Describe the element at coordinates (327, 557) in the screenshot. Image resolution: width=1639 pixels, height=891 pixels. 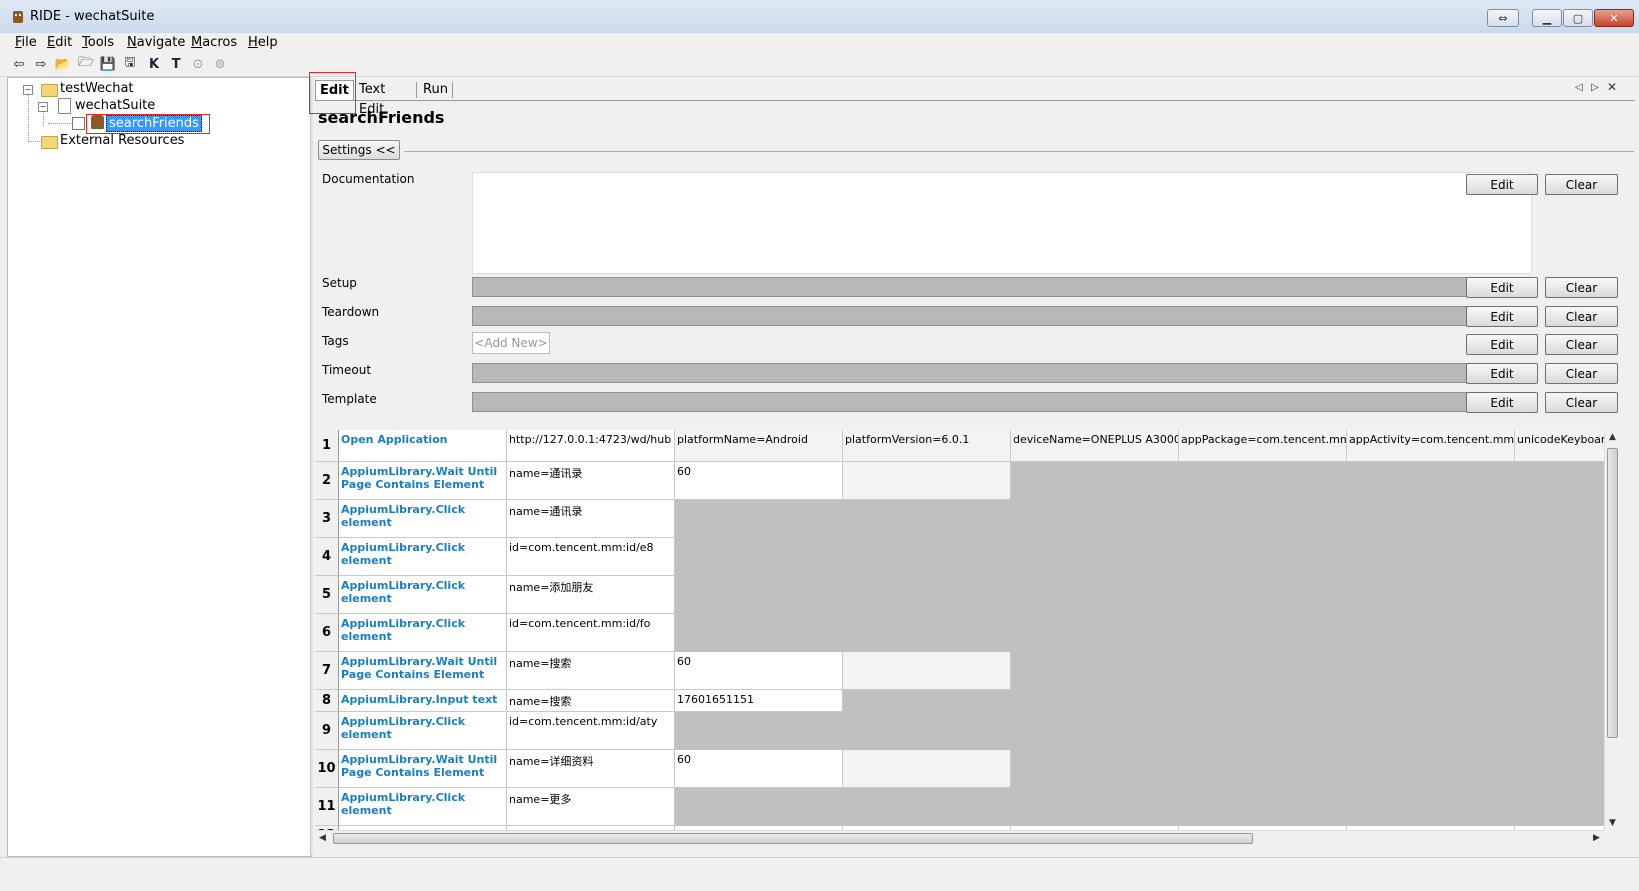
I see `row-number: 4` at that location.